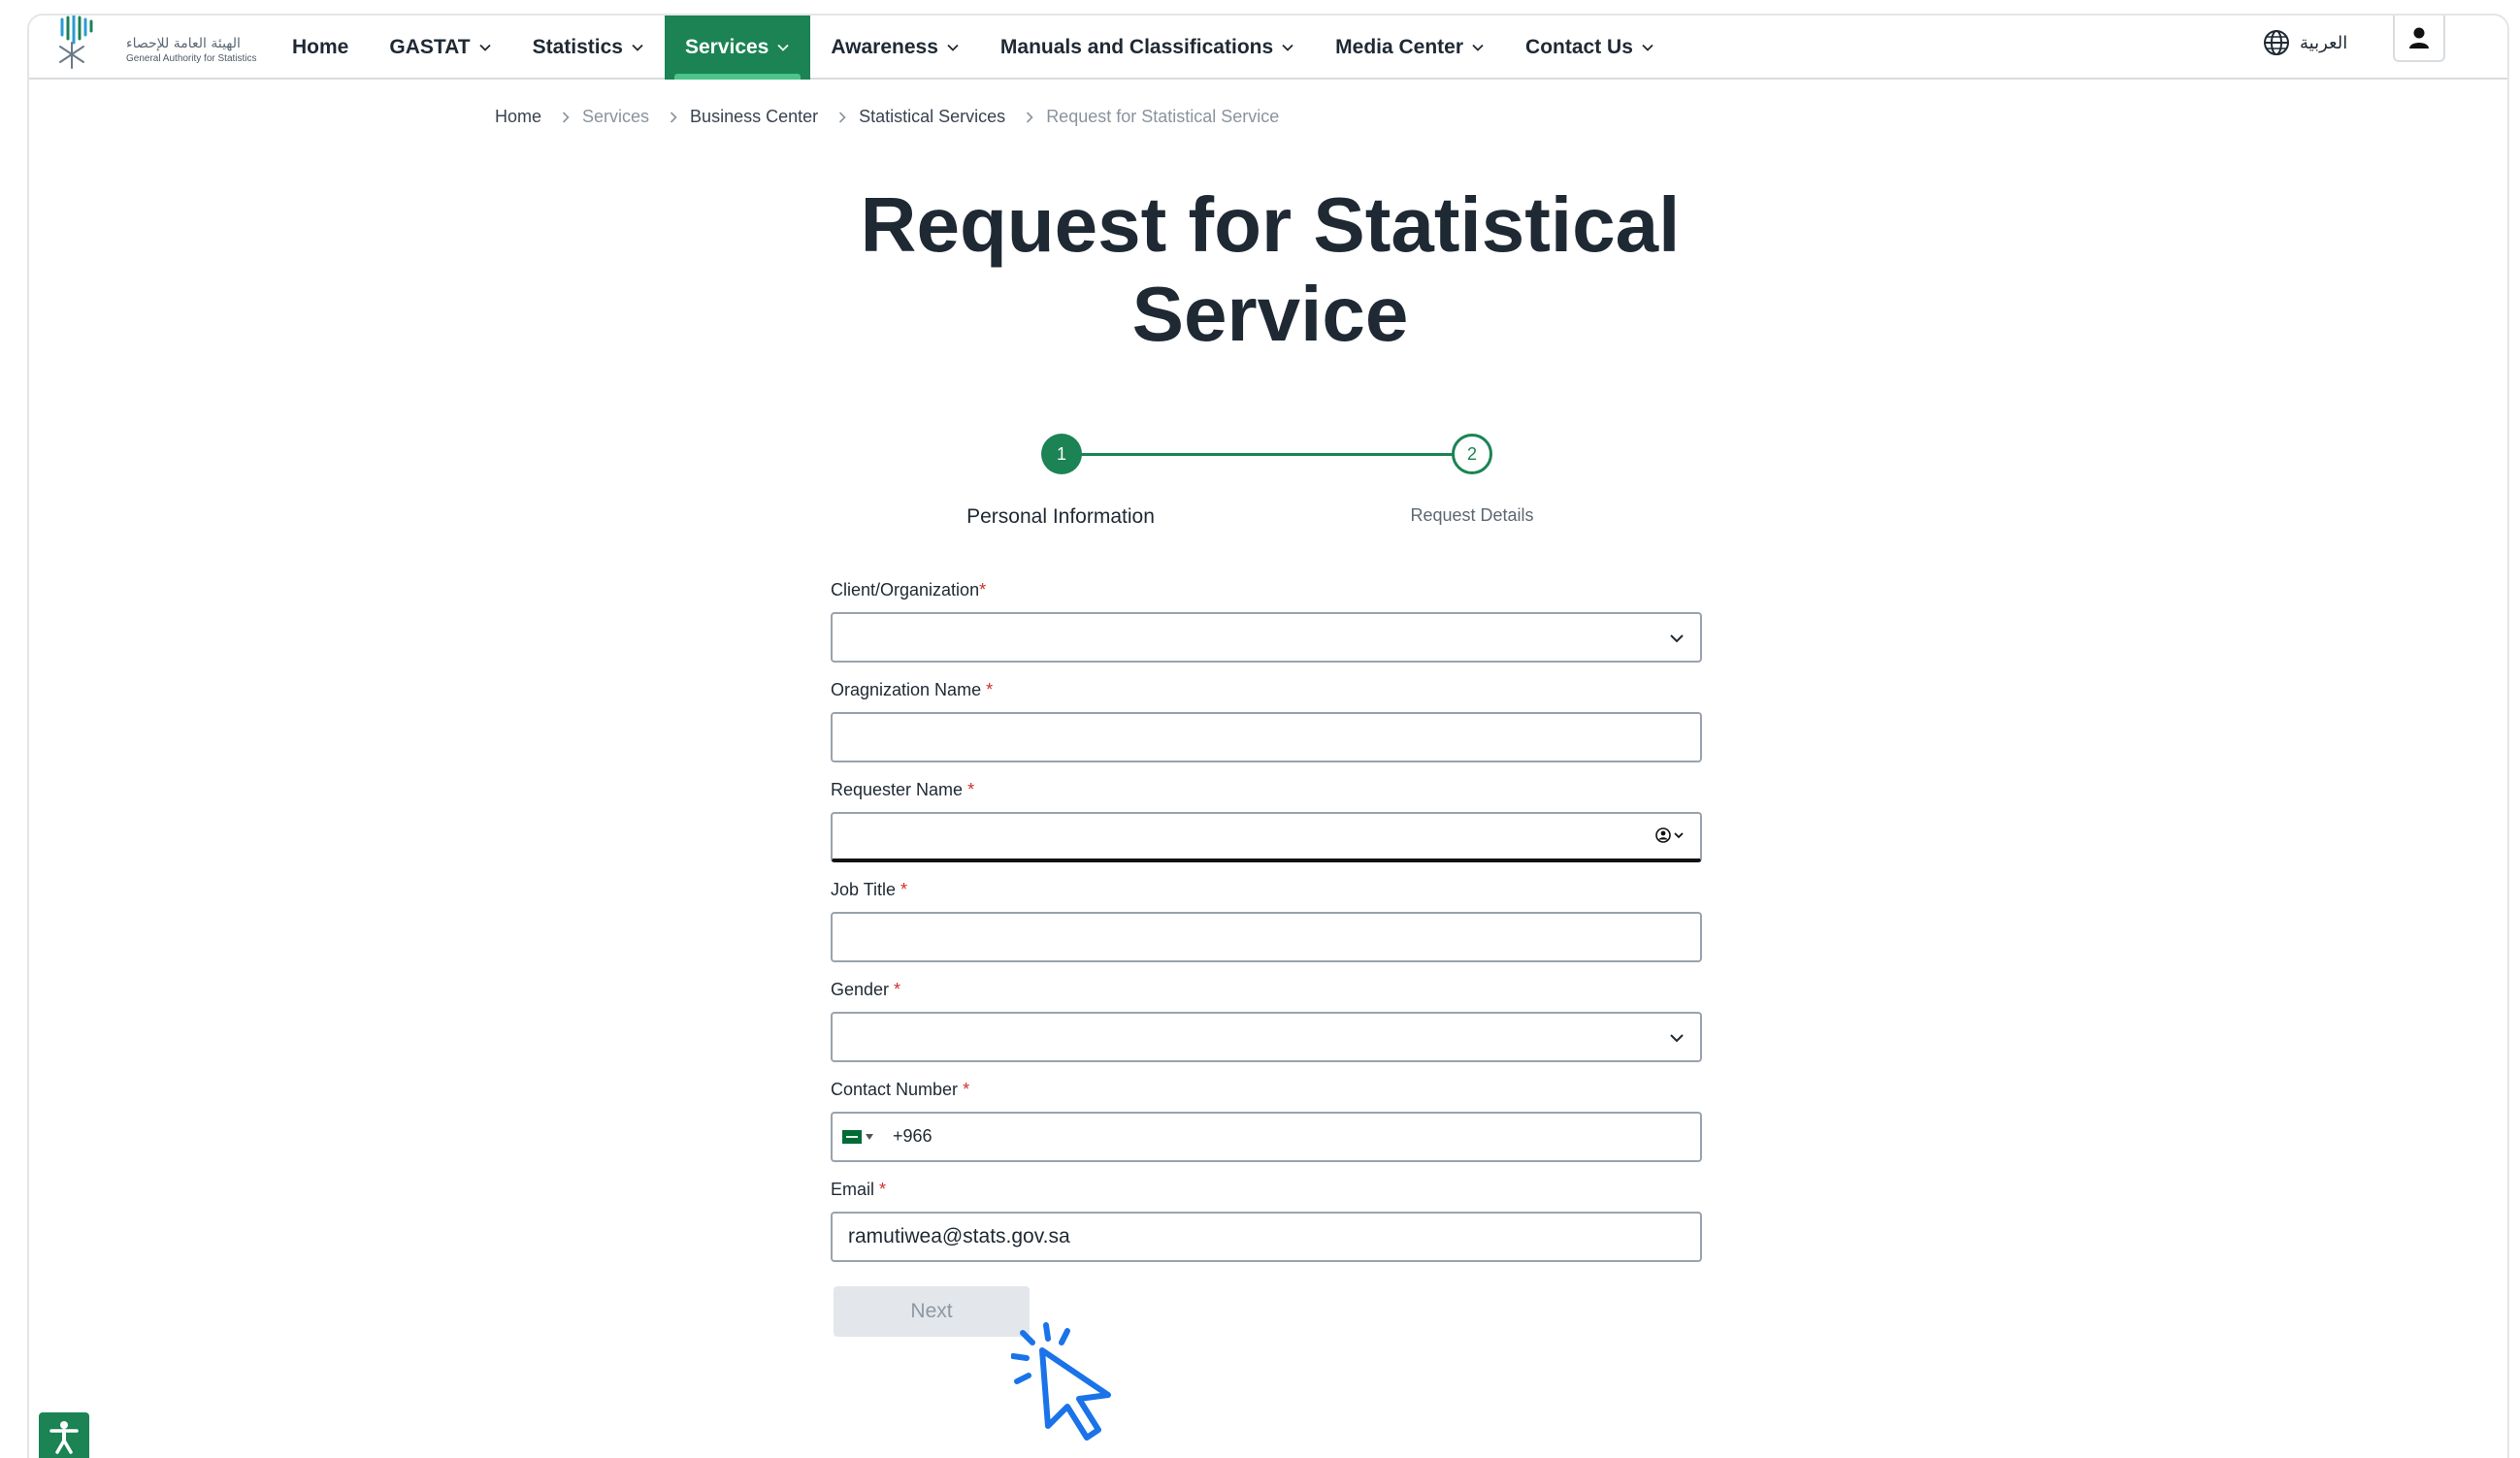  I want to click on job-title-label-text: Job Title, so click(866, 889).